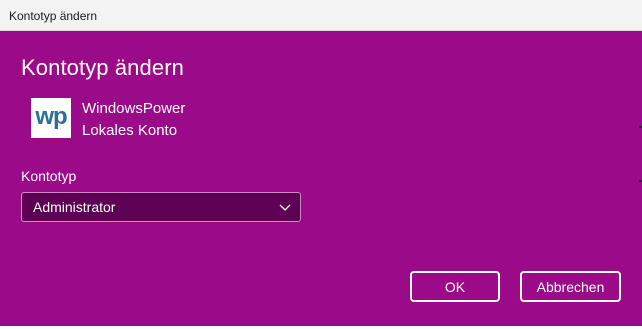  What do you see at coordinates (570, 286) in the screenshot?
I see `cancel-button: Abbrechen` at bounding box center [570, 286].